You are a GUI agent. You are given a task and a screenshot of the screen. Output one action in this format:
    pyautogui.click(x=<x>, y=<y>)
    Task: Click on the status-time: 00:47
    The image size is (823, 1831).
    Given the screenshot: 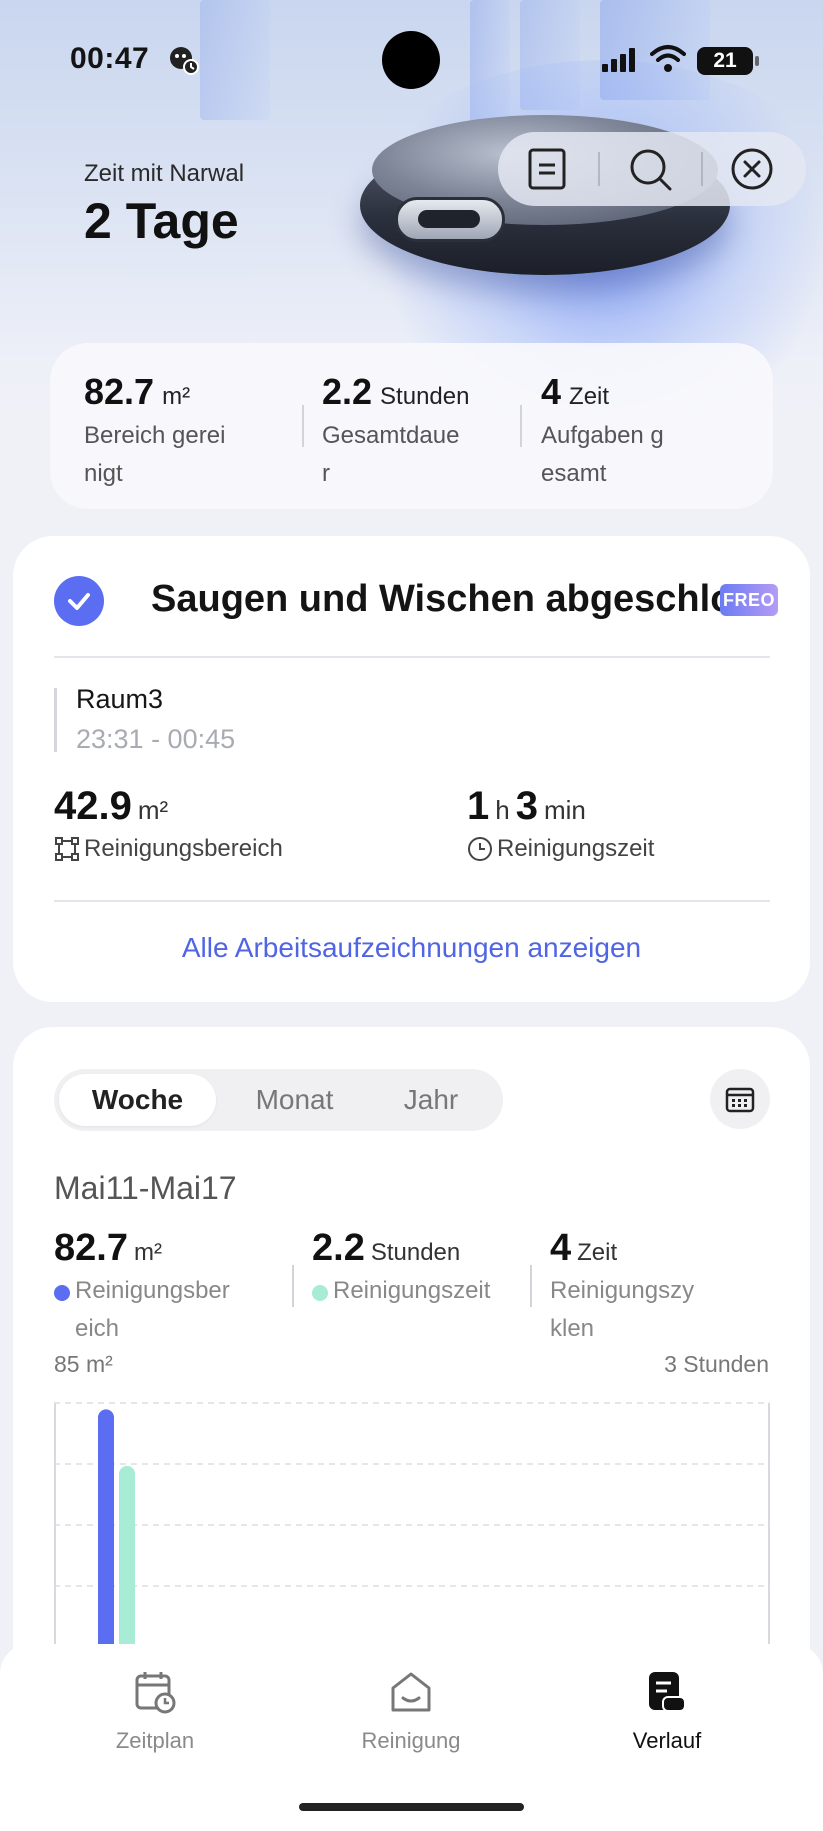 What is the action you would take?
    pyautogui.click(x=110, y=58)
    